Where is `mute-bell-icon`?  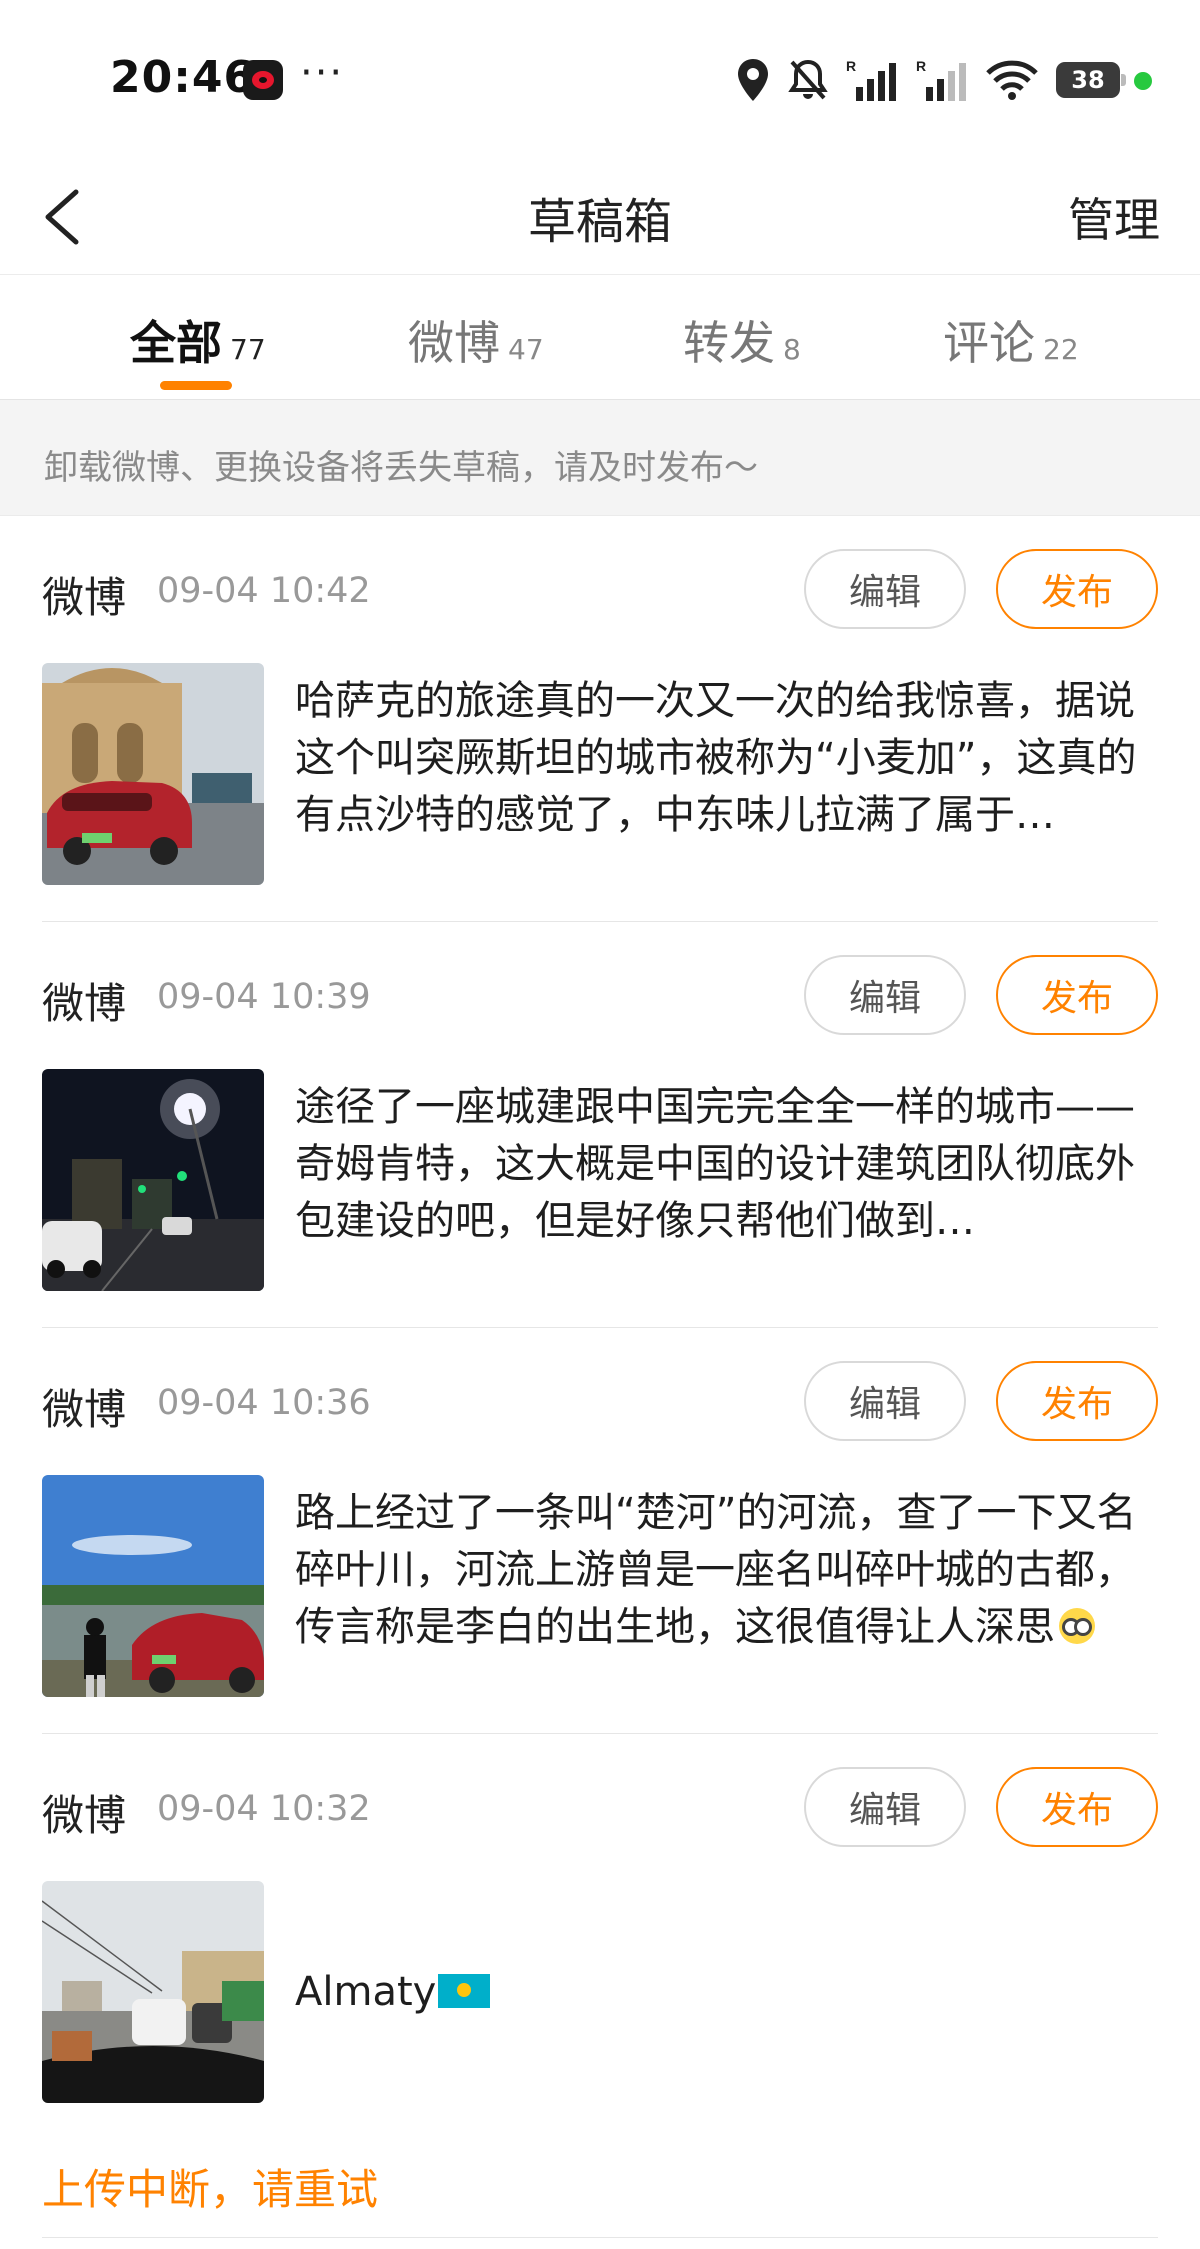 mute-bell-icon is located at coordinates (808, 79).